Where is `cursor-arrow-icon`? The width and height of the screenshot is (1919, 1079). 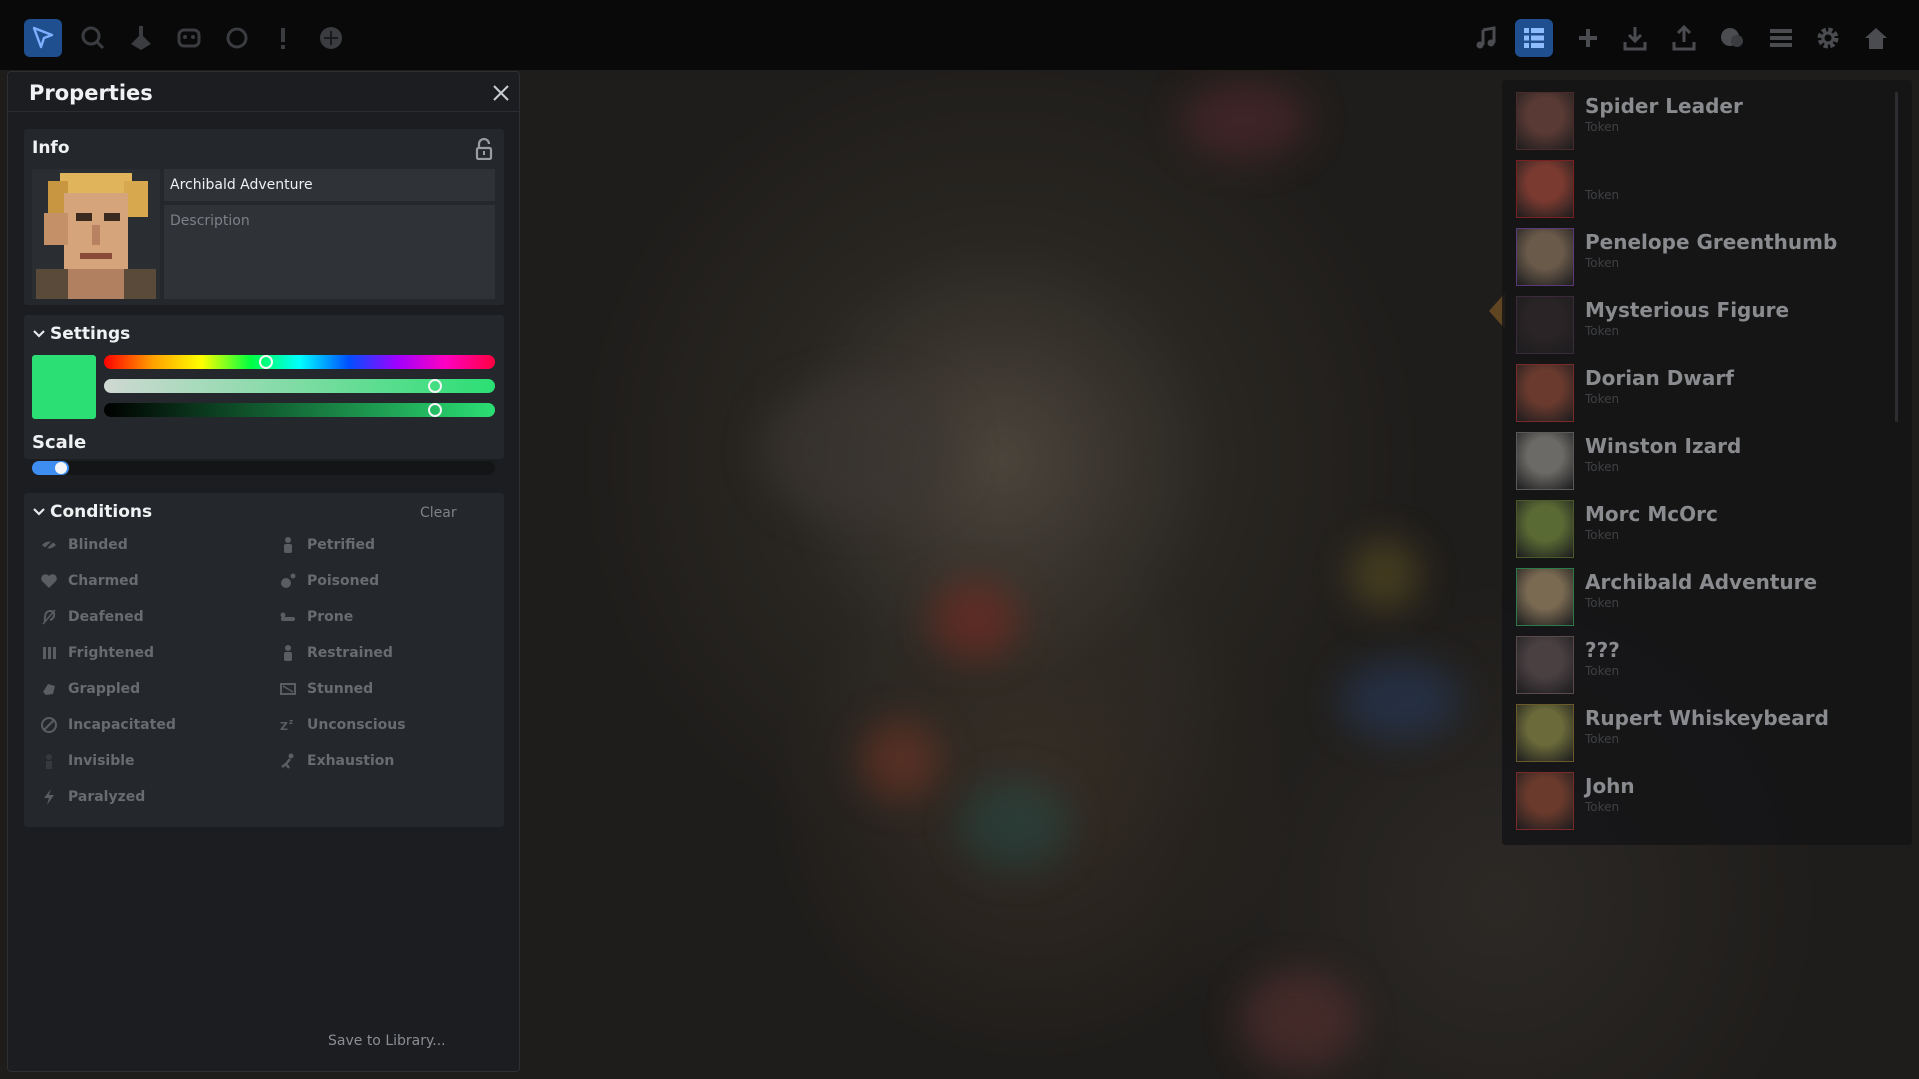 cursor-arrow-icon is located at coordinates (43, 37).